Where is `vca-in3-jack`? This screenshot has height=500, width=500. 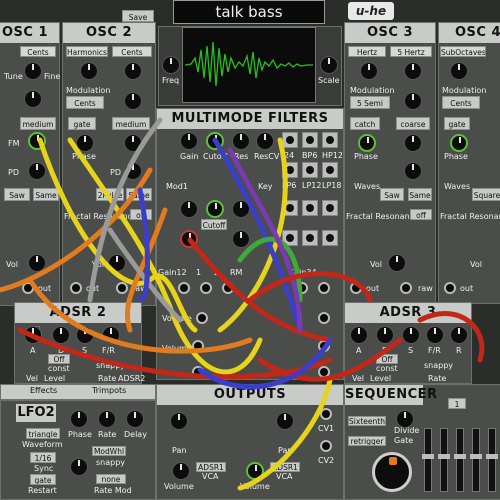 vca-in3-jack is located at coordinates (198, 346).